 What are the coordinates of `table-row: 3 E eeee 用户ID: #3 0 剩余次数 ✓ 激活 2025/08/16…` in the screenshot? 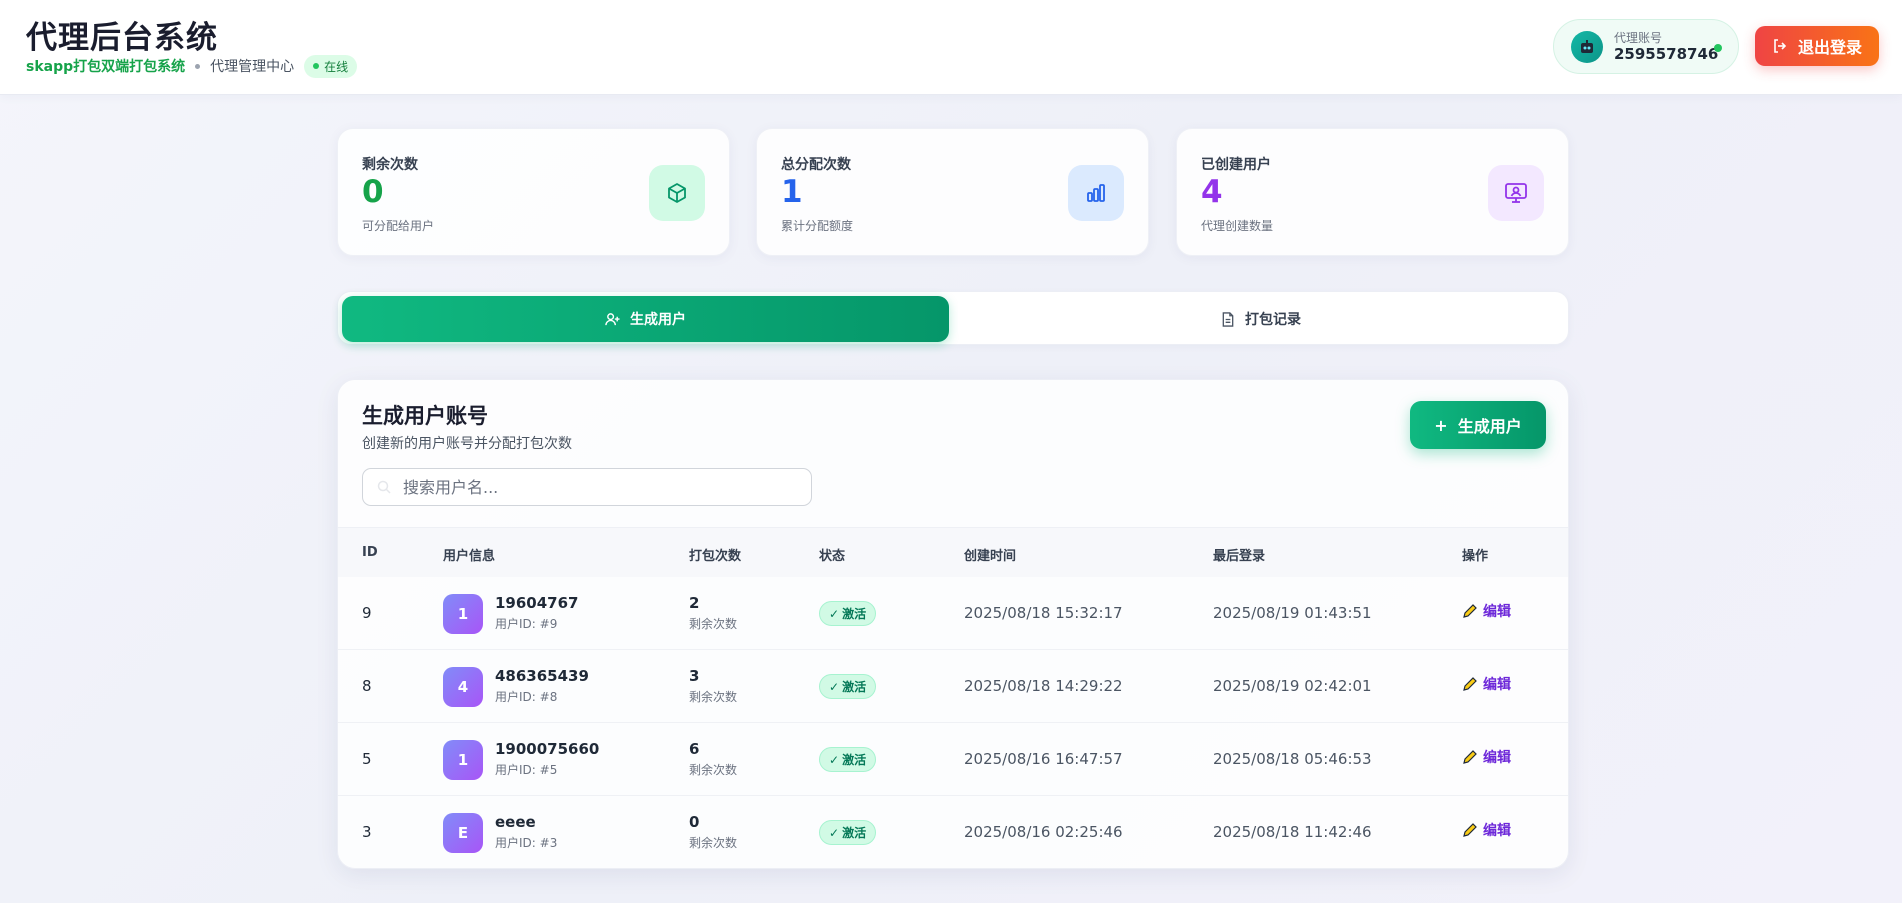 It's located at (953, 832).